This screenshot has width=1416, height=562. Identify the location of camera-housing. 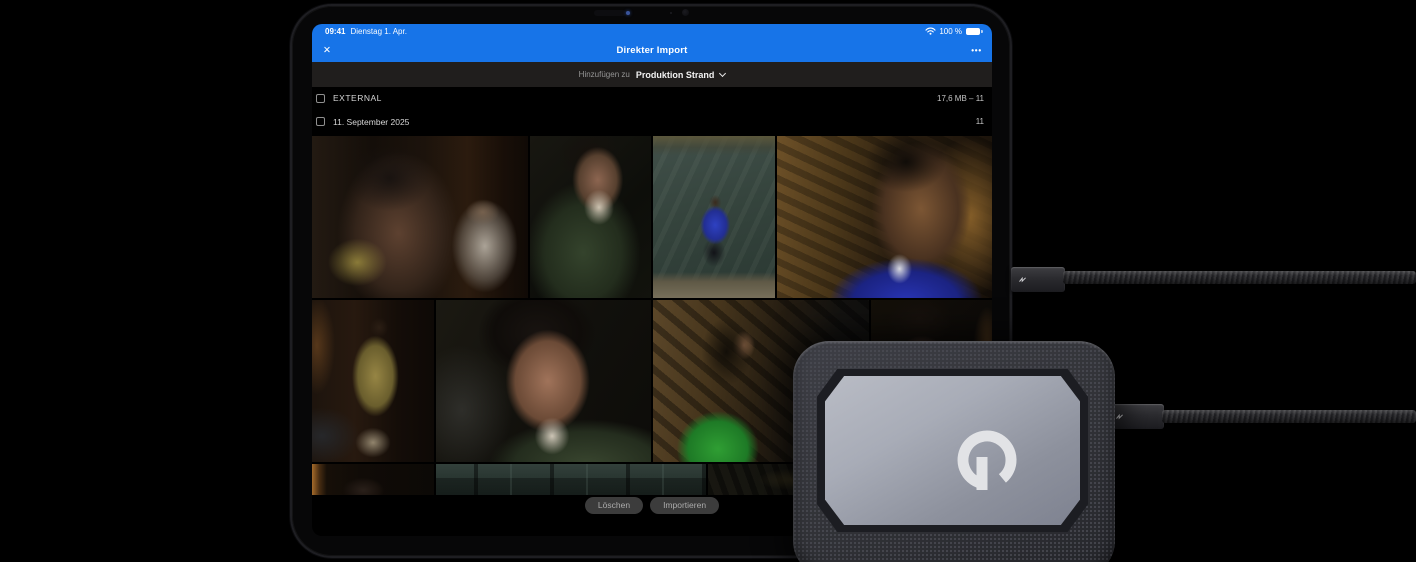
(610, 13).